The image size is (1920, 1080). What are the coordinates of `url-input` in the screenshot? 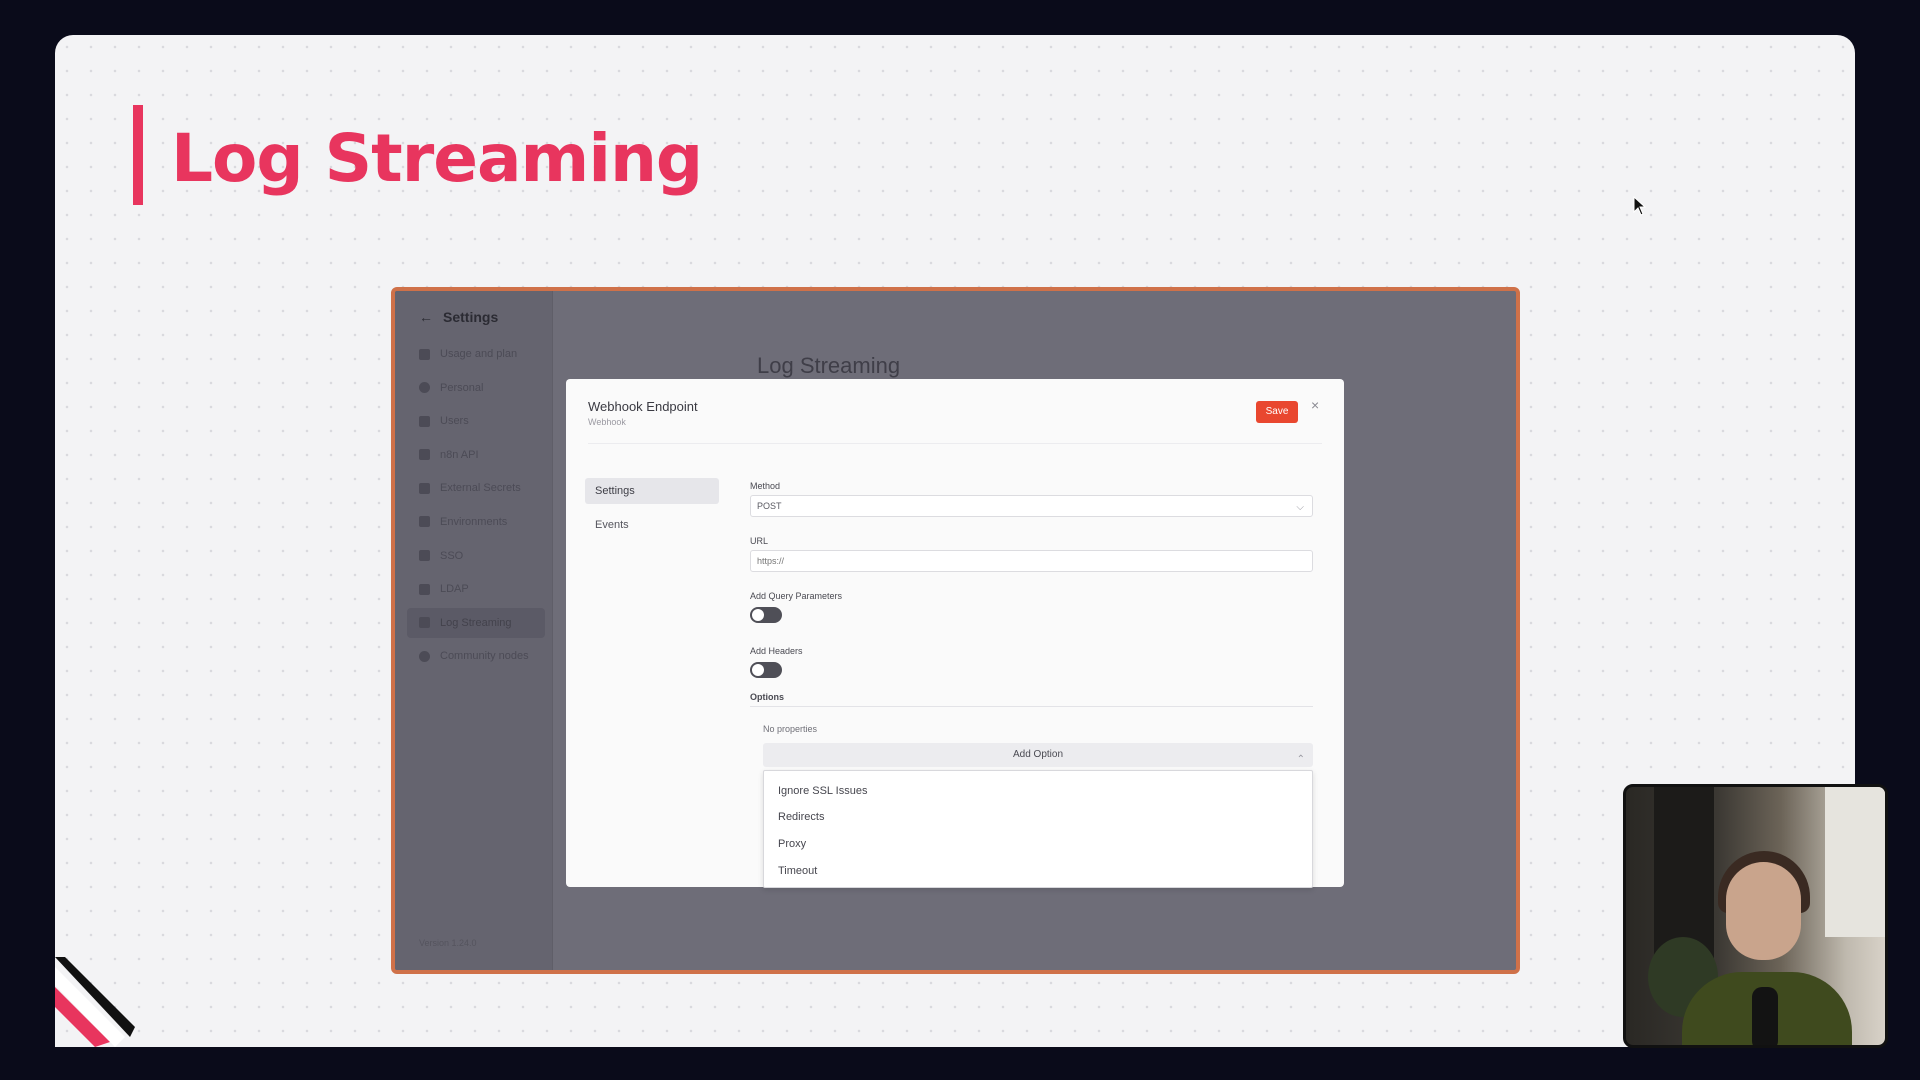 It's located at (1031, 561).